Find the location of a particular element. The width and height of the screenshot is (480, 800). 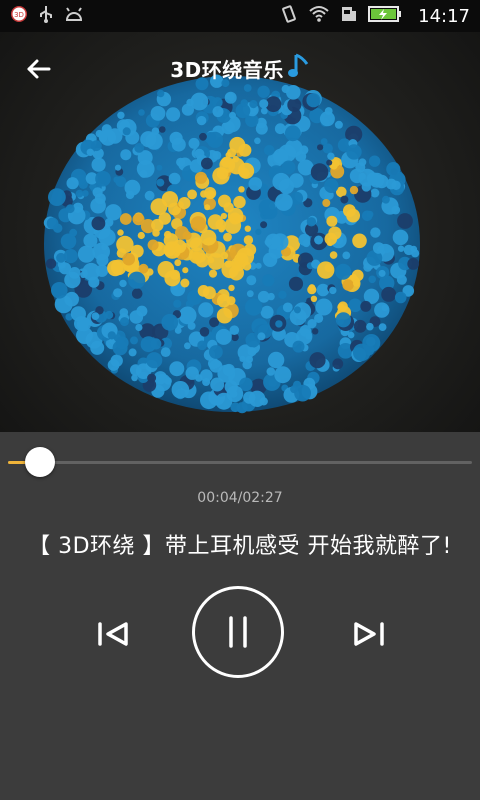

back-arrow-icon is located at coordinates (39, 69).